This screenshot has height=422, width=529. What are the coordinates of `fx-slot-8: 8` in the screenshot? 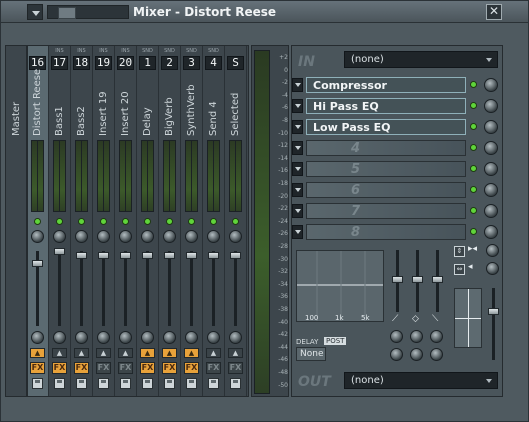 It's located at (397, 232).